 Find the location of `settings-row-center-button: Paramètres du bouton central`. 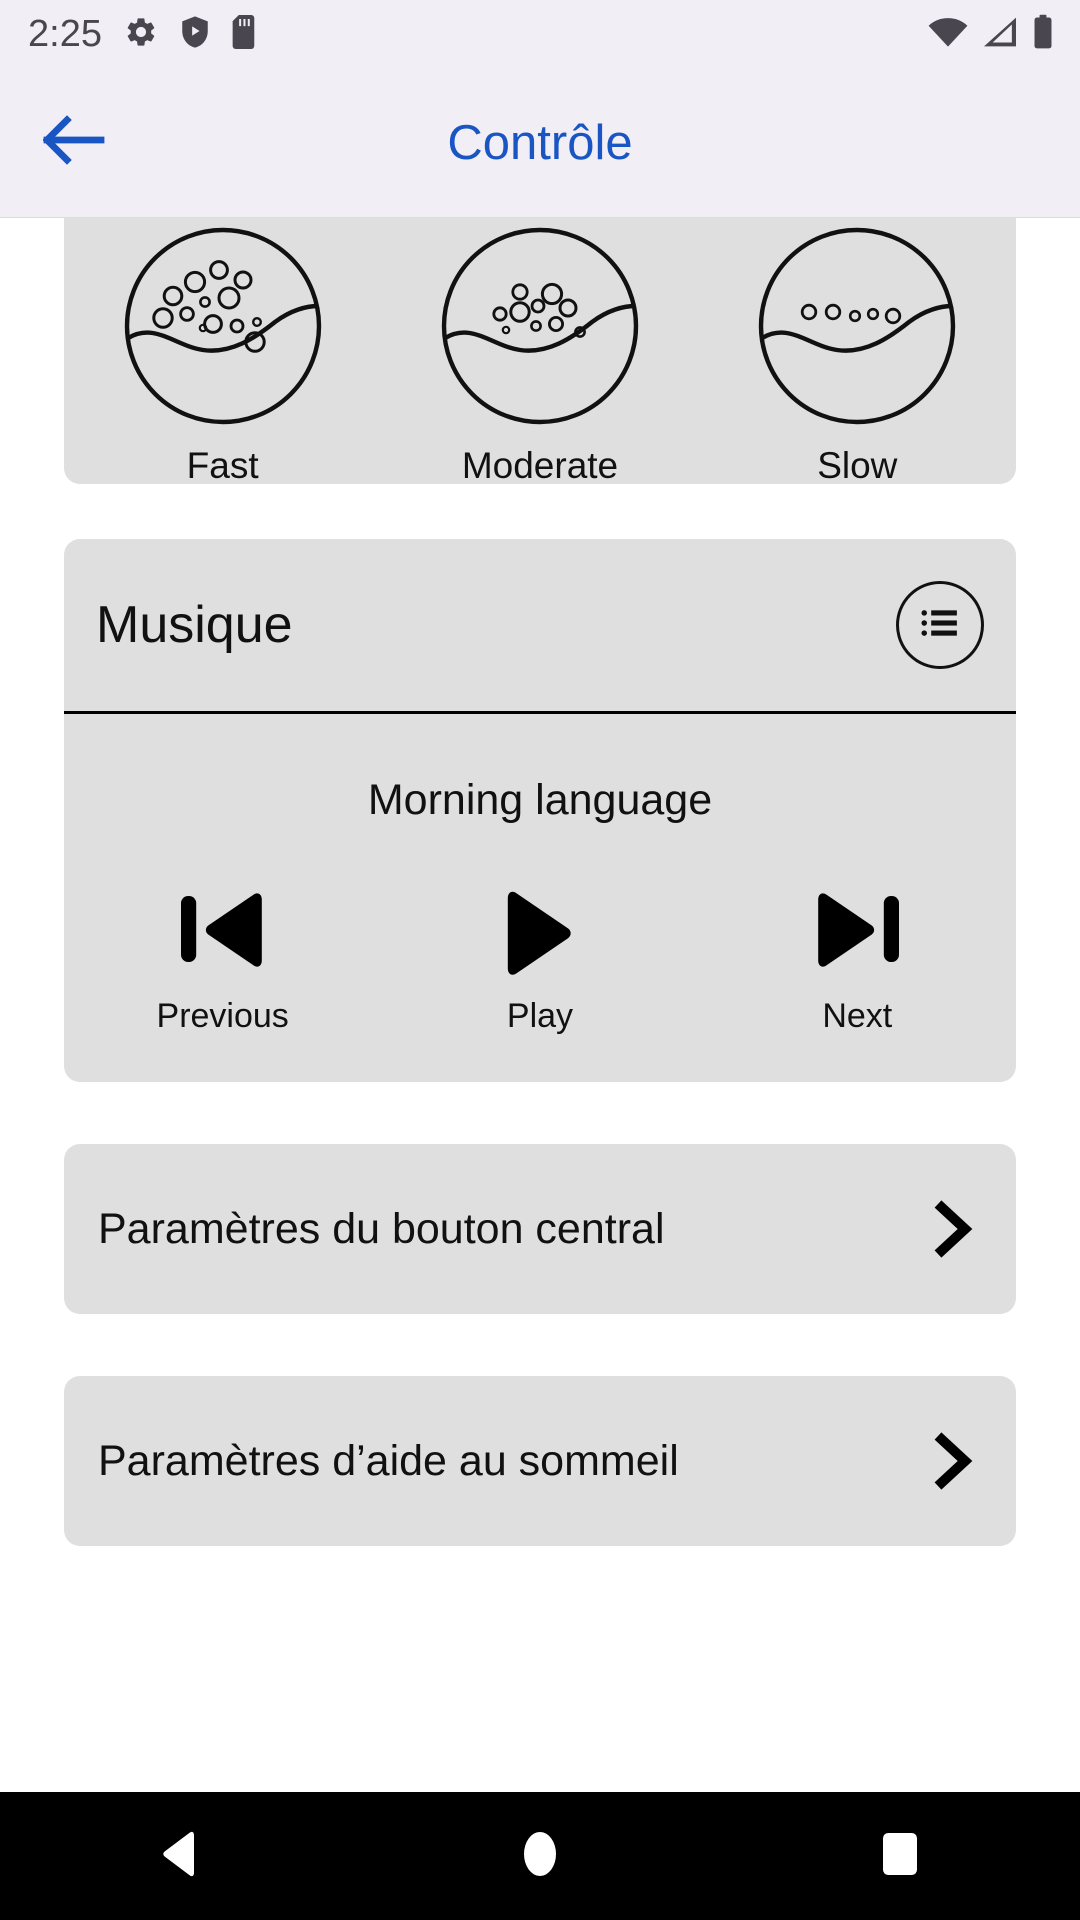

settings-row-center-button: Paramètres du bouton central is located at coordinates (540, 1229).